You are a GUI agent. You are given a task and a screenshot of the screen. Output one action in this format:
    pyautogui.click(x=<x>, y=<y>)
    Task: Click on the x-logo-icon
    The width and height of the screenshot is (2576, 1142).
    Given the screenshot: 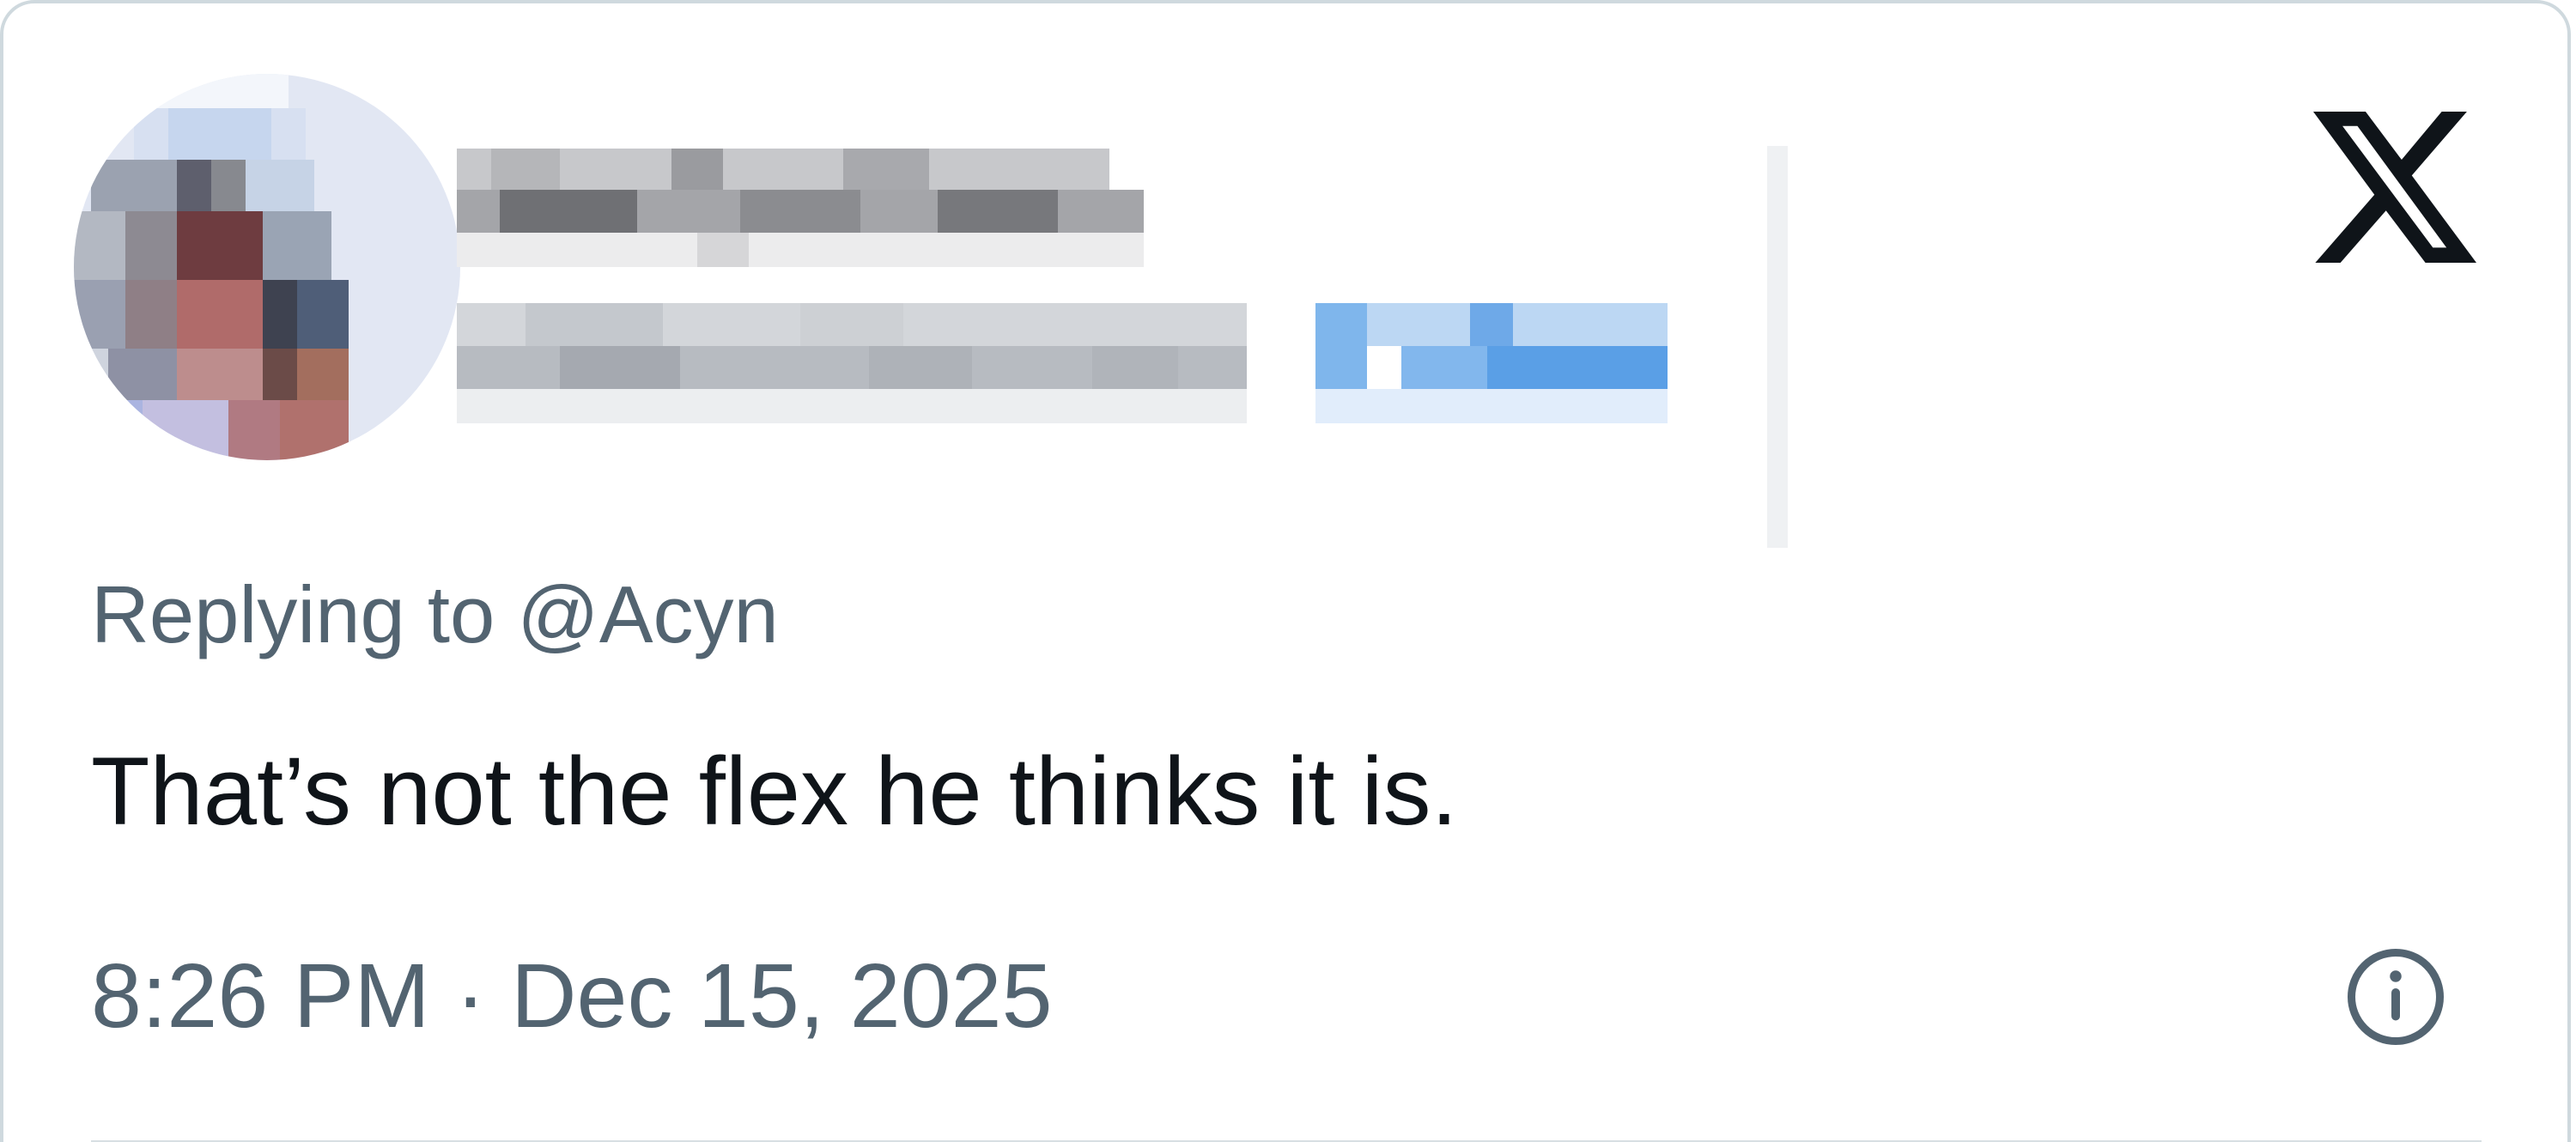 What is the action you would take?
    pyautogui.click(x=2394, y=187)
    